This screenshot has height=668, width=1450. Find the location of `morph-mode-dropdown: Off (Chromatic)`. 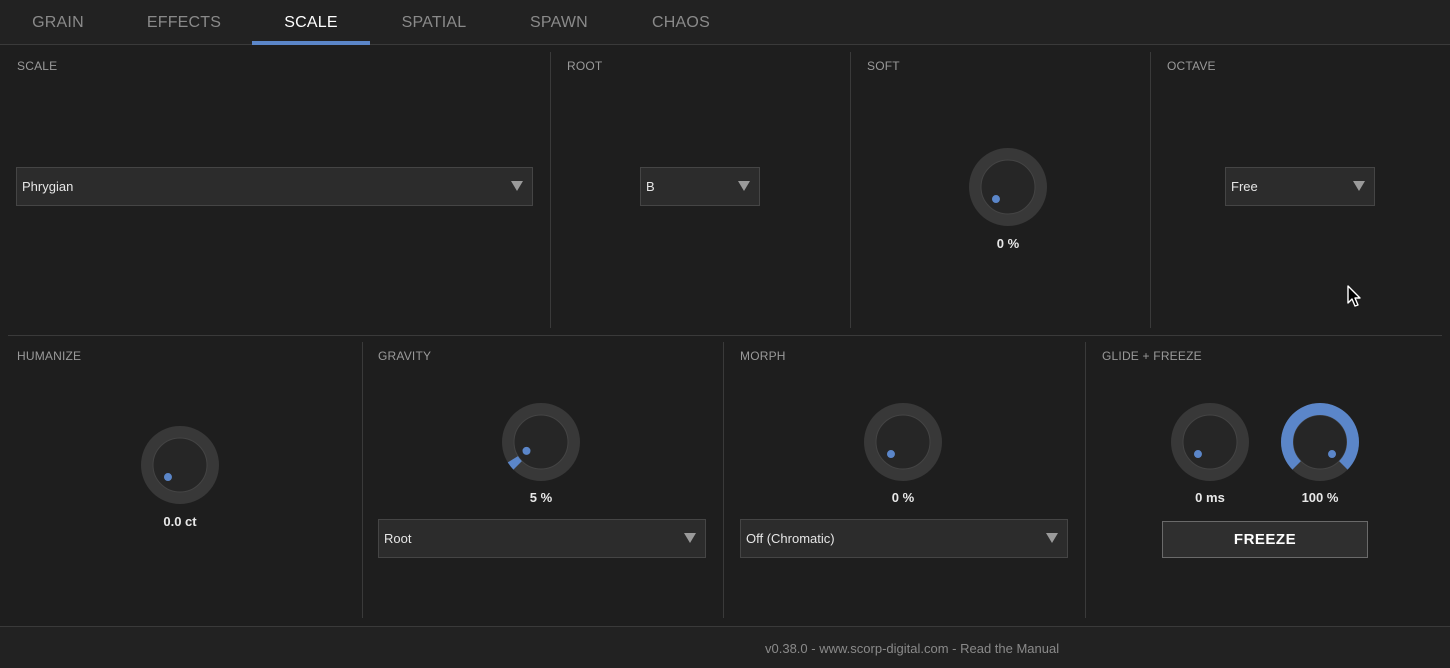

morph-mode-dropdown: Off (Chromatic) is located at coordinates (904, 538).